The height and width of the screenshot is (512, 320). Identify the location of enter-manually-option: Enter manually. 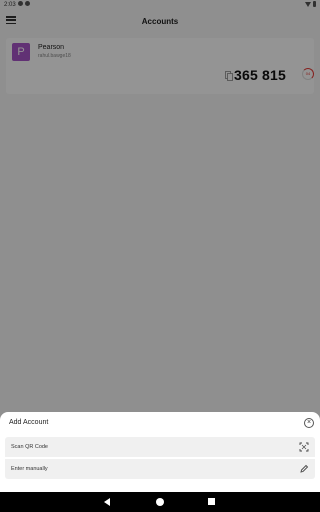
(160, 469).